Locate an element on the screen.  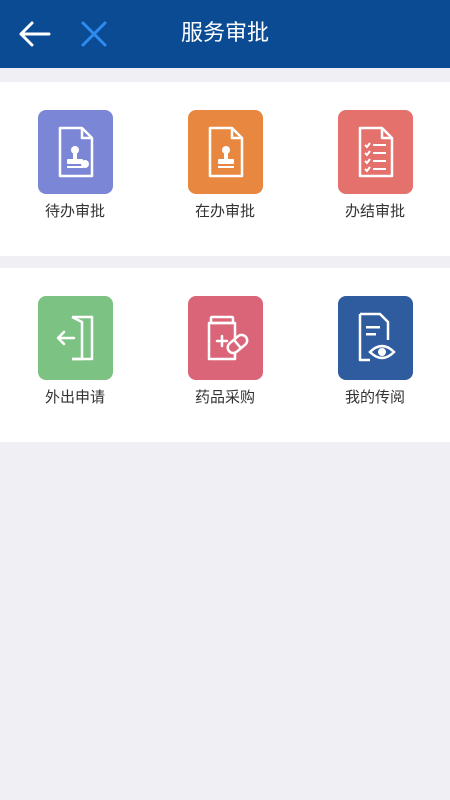
exit-door-icon is located at coordinates (74, 338).